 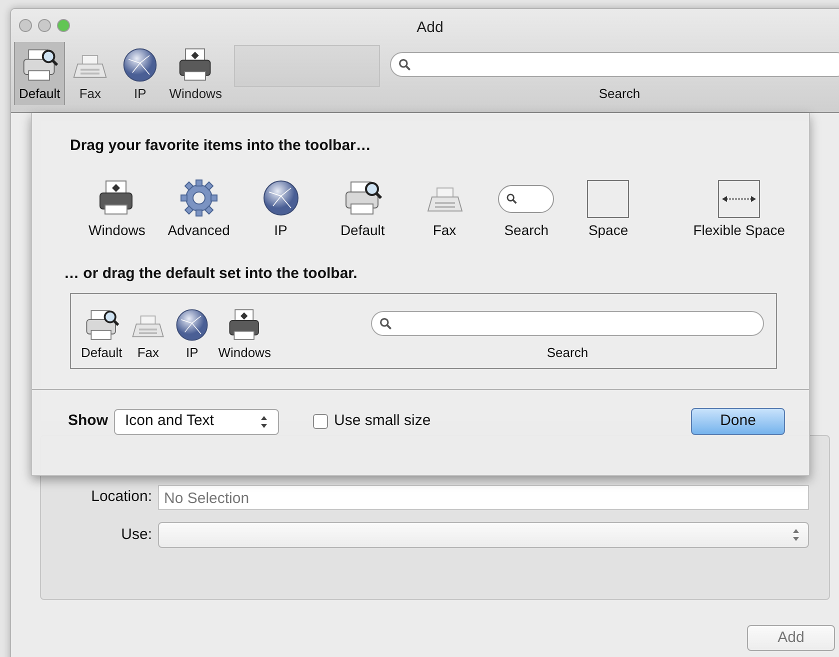 What do you see at coordinates (195, 73) in the screenshot?
I see `toolbar-button: Windows` at bounding box center [195, 73].